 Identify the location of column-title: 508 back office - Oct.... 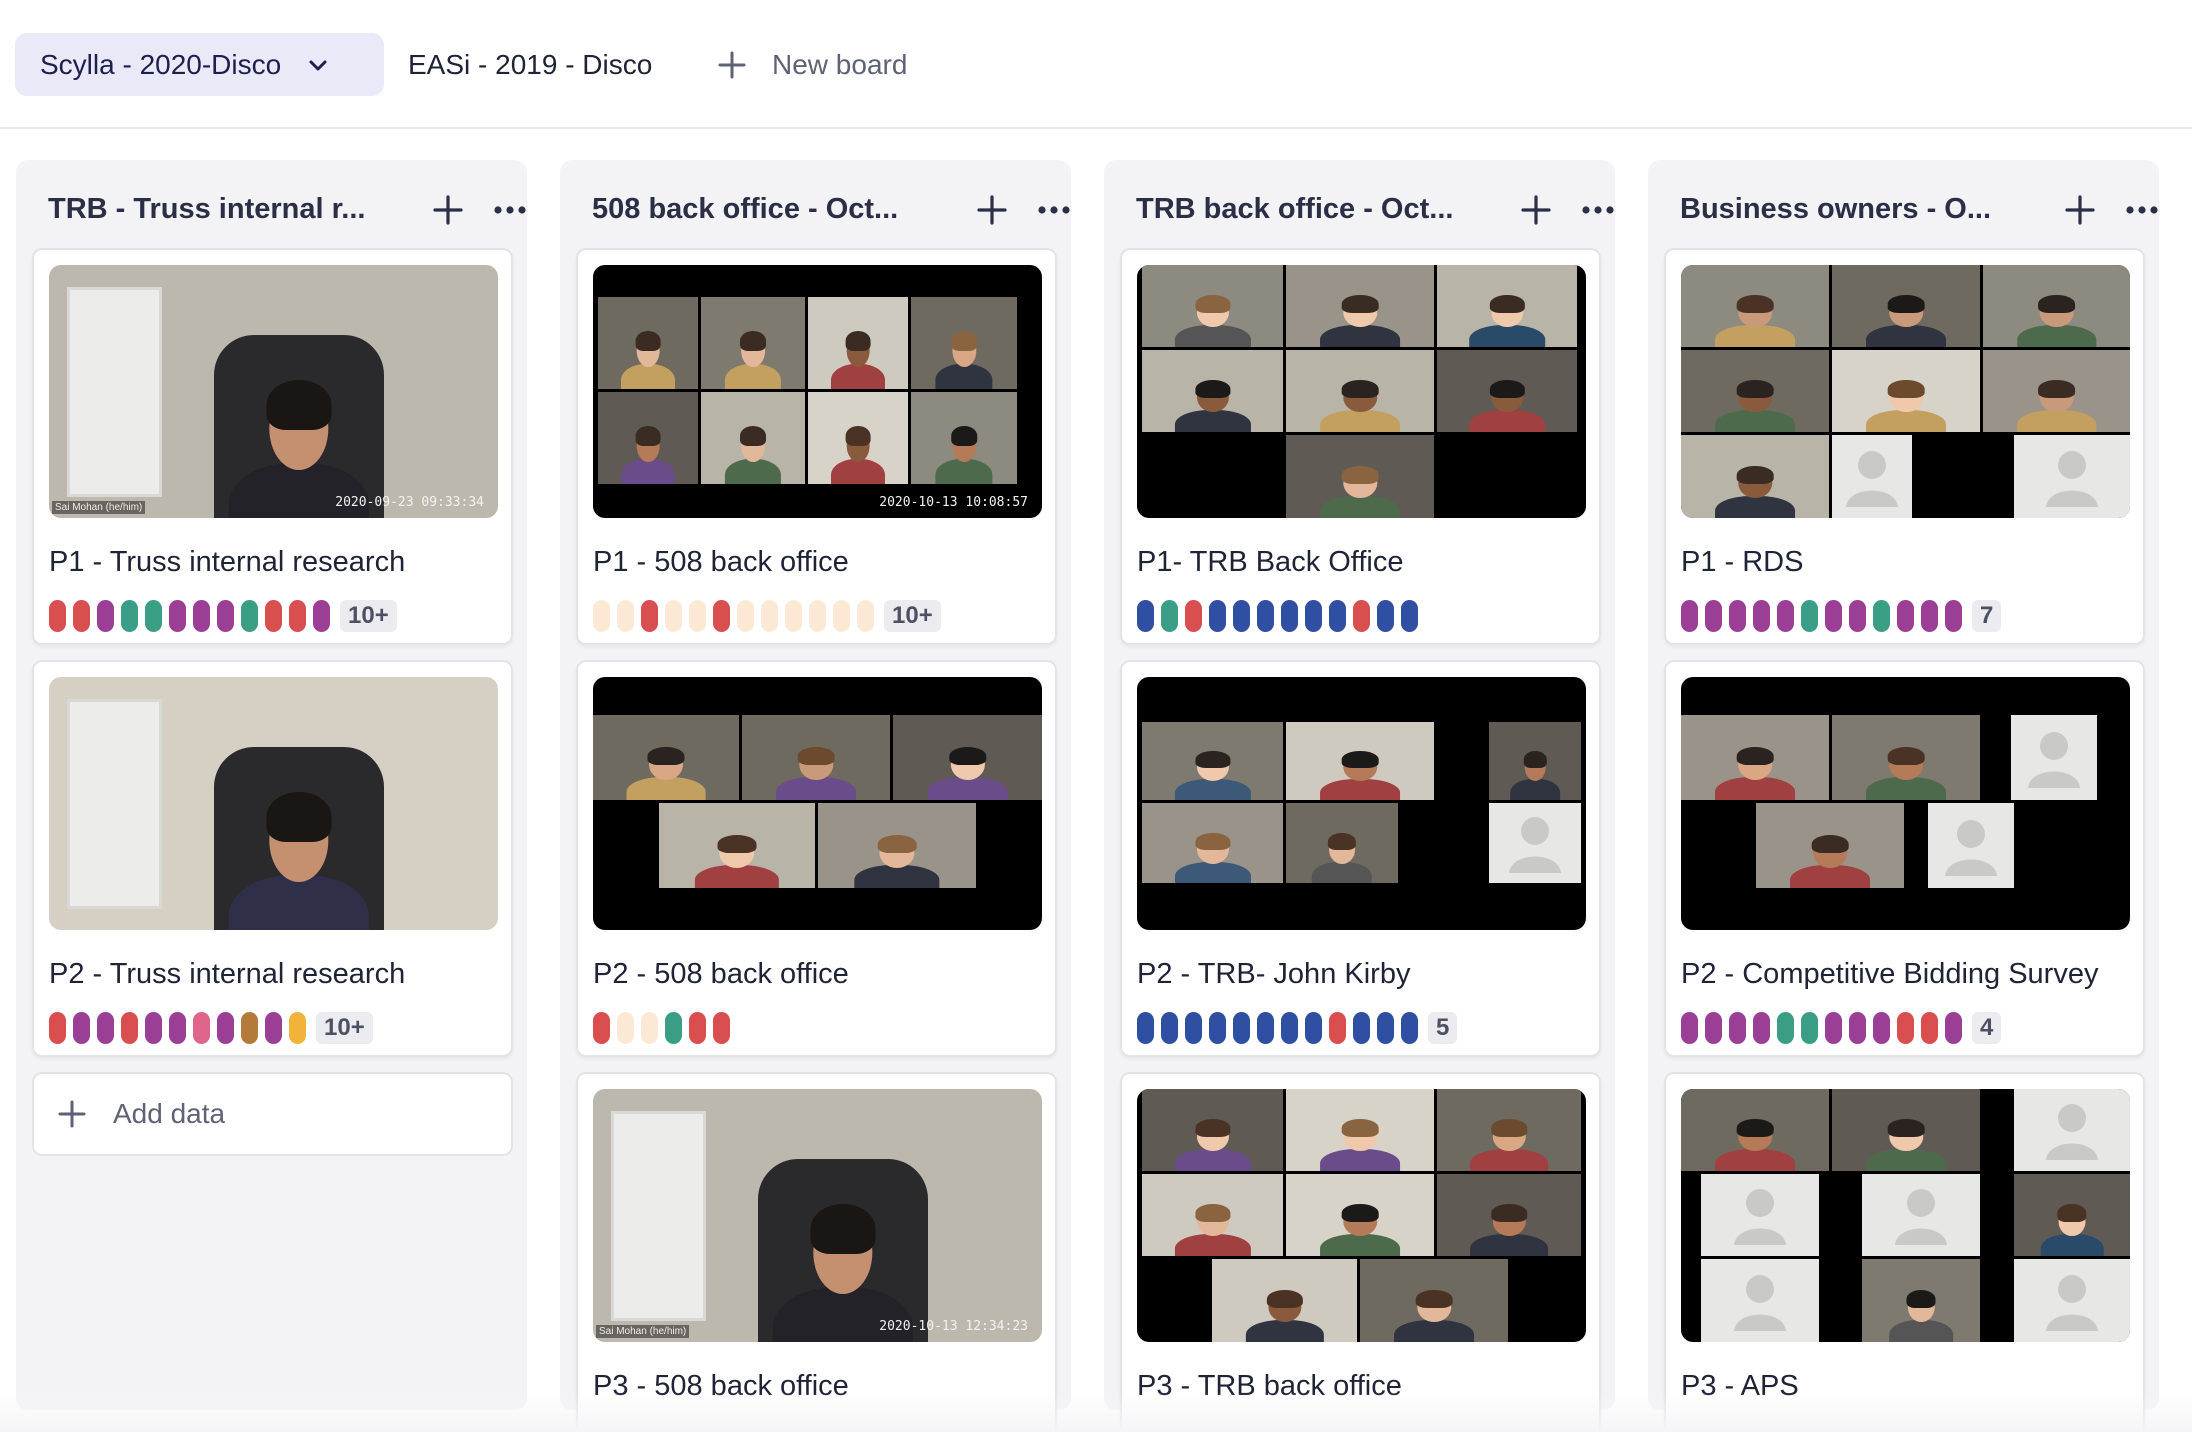
(762, 209).